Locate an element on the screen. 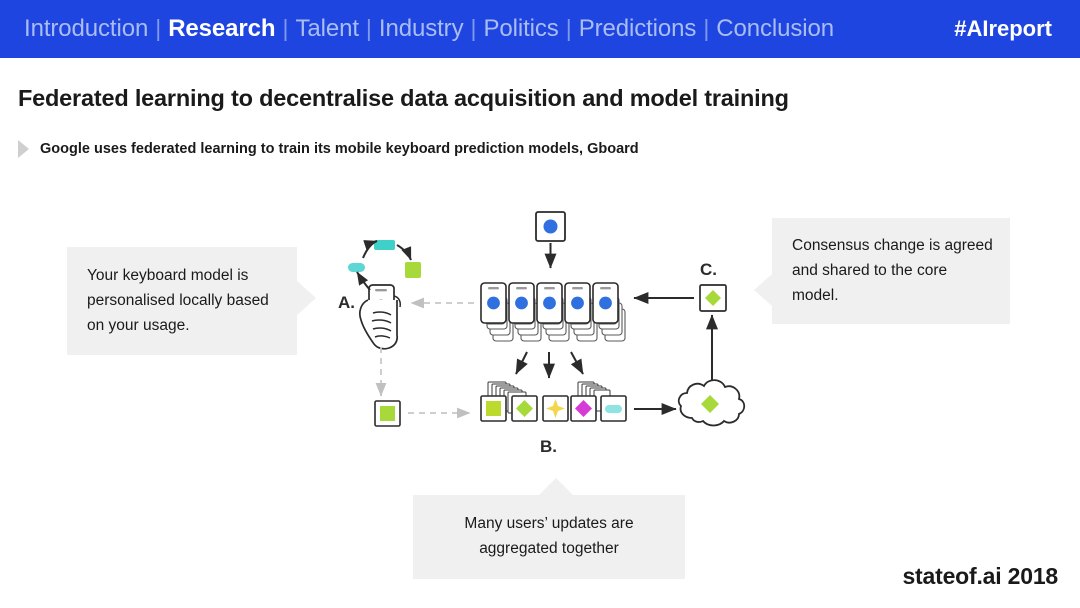 The height and width of the screenshot is (608, 1080). consensus-model-card is located at coordinates (713, 298).